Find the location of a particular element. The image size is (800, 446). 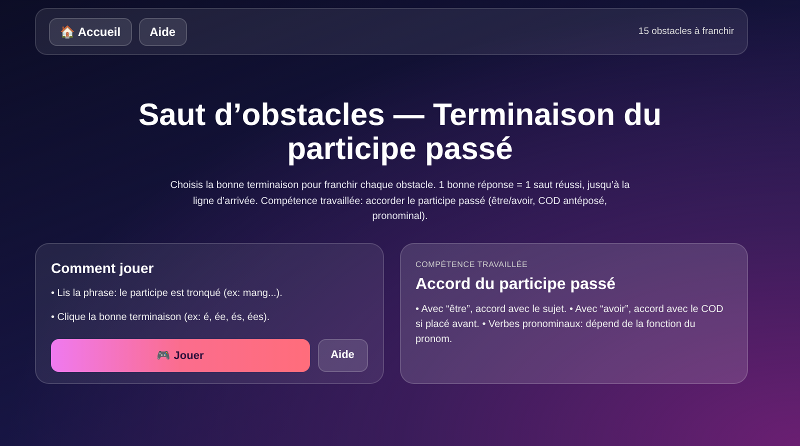

card-title: Comment jouer is located at coordinates (103, 268).